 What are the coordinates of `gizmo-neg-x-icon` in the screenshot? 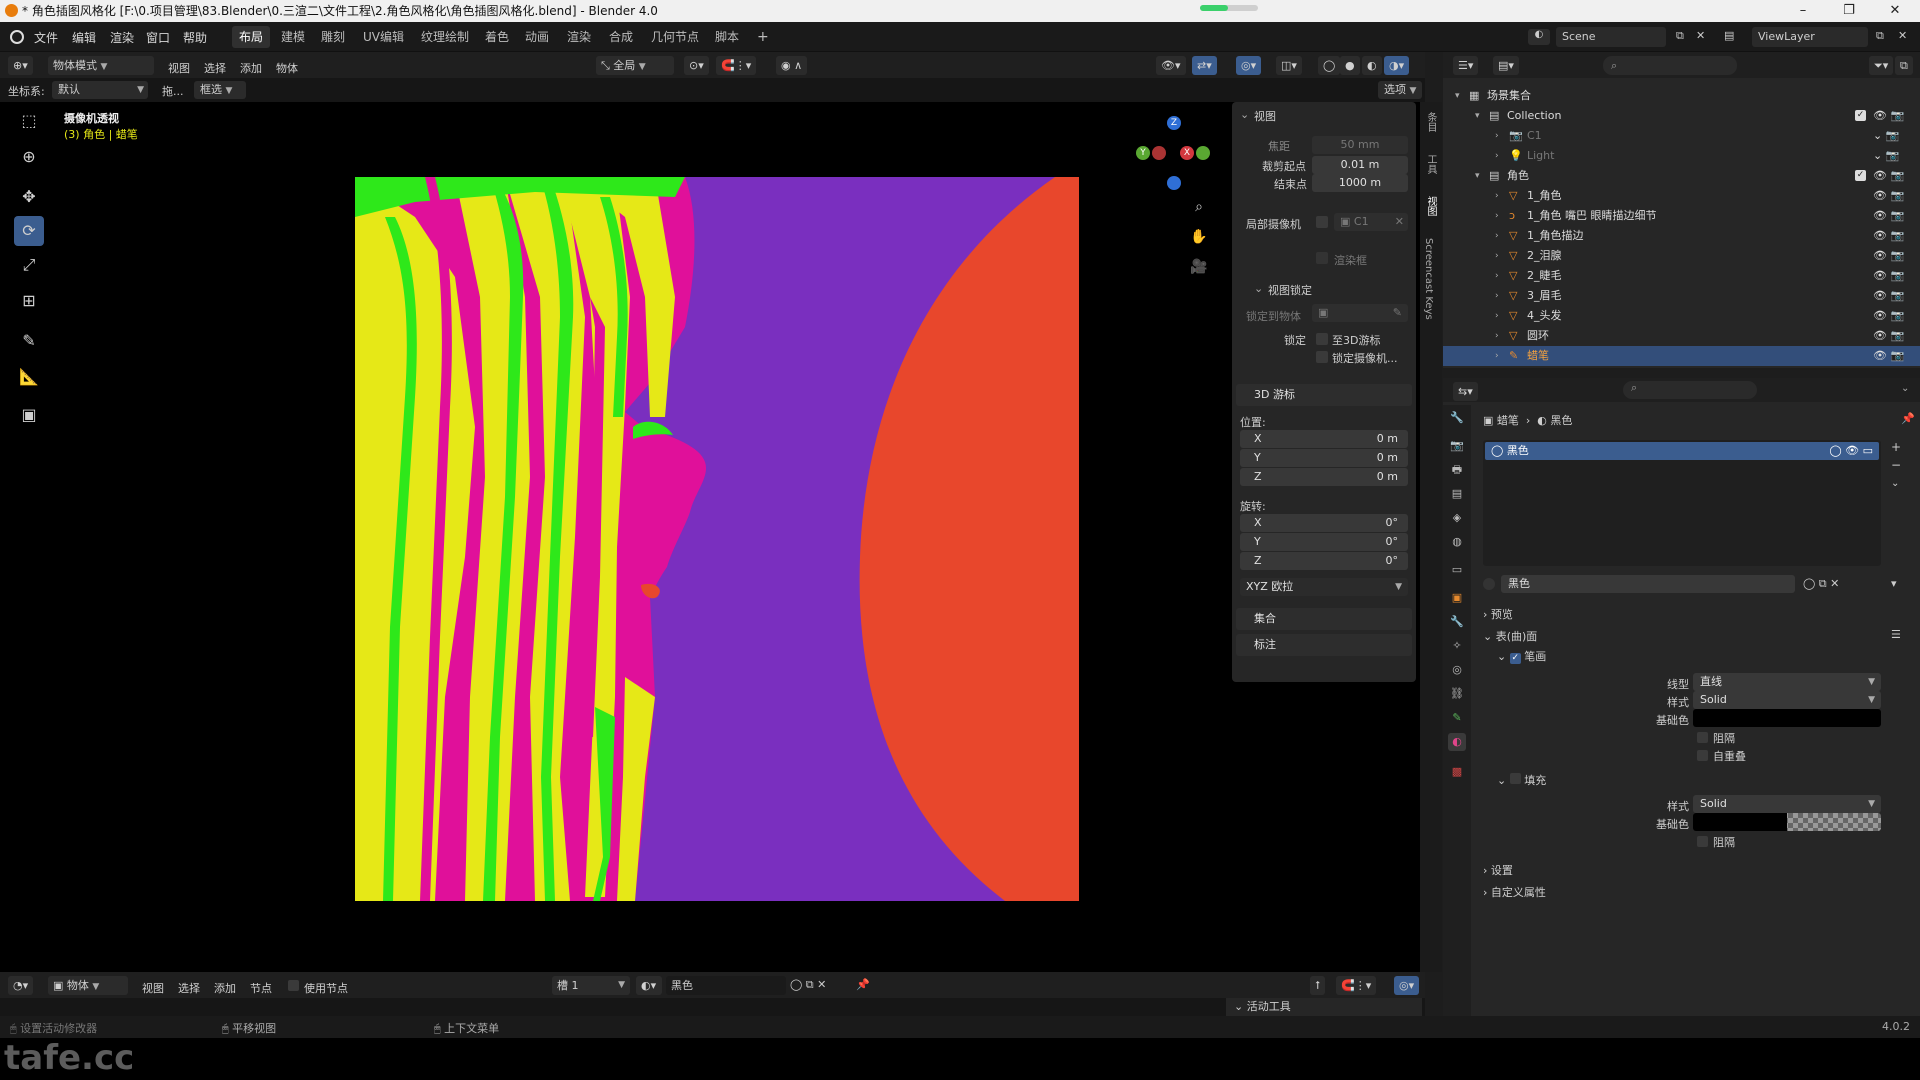 It's located at (1159, 153).